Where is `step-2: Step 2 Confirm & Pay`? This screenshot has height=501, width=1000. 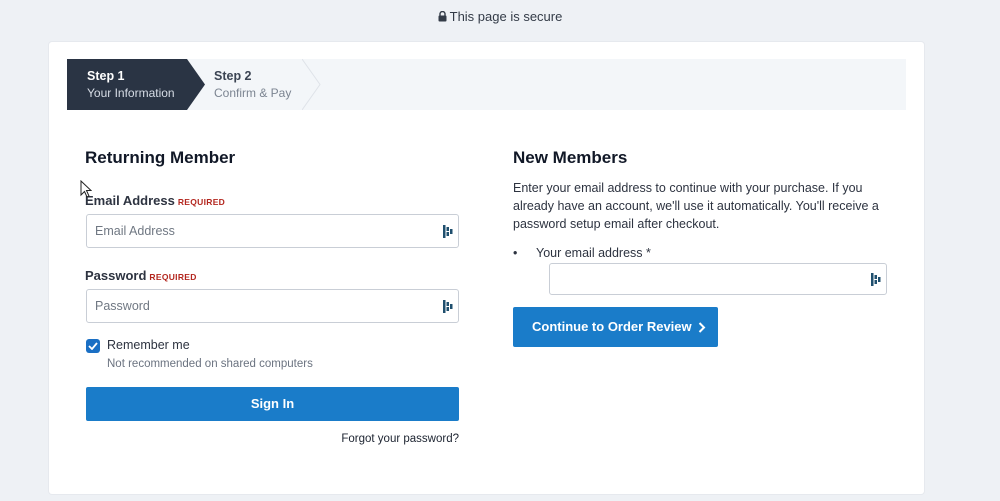
step-2: Step 2 Confirm & Pay is located at coordinates (259, 84).